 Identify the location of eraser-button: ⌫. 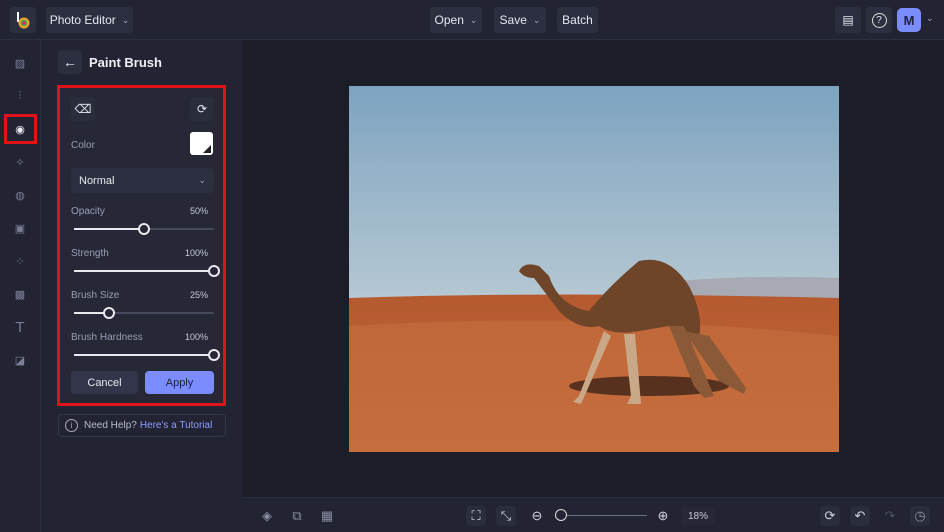
(83, 109).